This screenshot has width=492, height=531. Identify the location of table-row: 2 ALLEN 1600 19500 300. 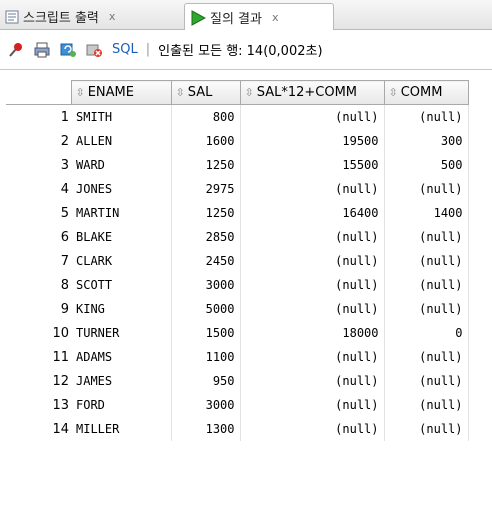
(237, 141).